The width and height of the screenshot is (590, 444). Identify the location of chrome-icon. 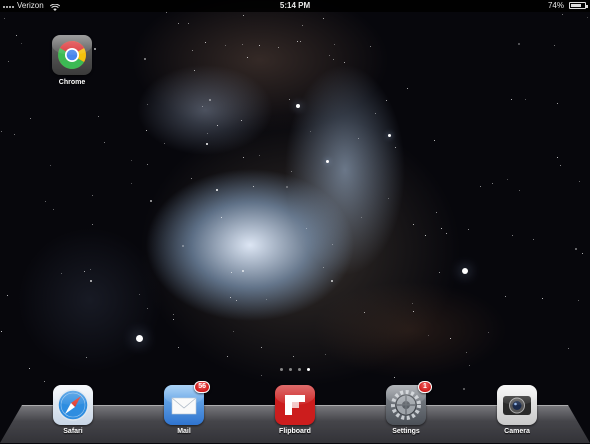
(72, 55).